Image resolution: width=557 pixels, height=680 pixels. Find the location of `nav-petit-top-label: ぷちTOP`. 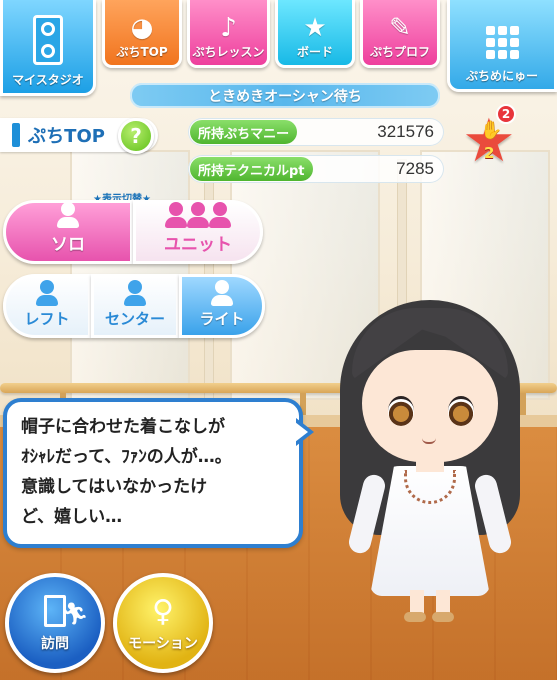

nav-petit-top-label: ぷちTOP is located at coordinates (142, 52).